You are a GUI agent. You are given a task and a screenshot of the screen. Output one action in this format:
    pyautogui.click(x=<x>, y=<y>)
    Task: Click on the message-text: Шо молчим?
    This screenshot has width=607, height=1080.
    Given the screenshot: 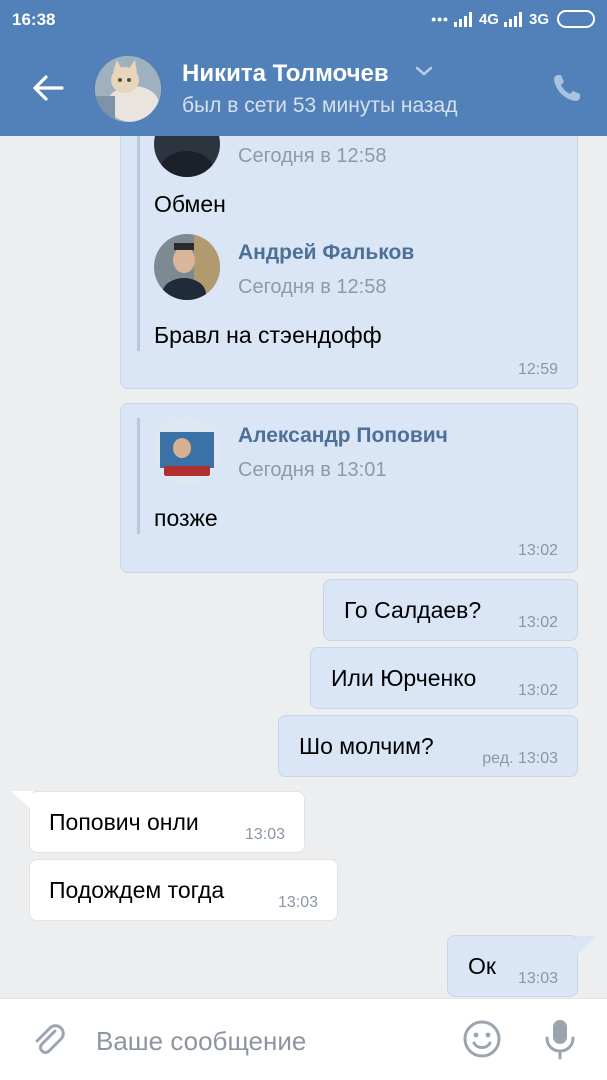 What is the action you would take?
    pyautogui.click(x=366, y=746)
    